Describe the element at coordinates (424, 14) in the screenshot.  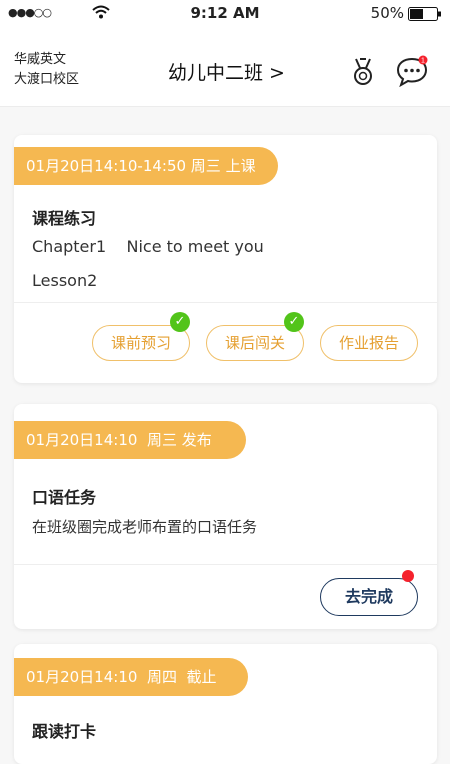
I see `battery-icon` at that location.